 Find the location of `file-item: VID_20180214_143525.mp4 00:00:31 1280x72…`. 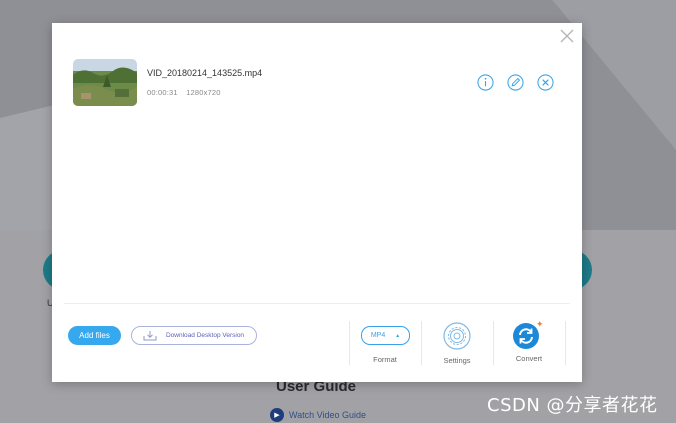

file-item: VID_20180214_143525.mp4 00:00:31 1280x72… is located at coordinates (318, 83).